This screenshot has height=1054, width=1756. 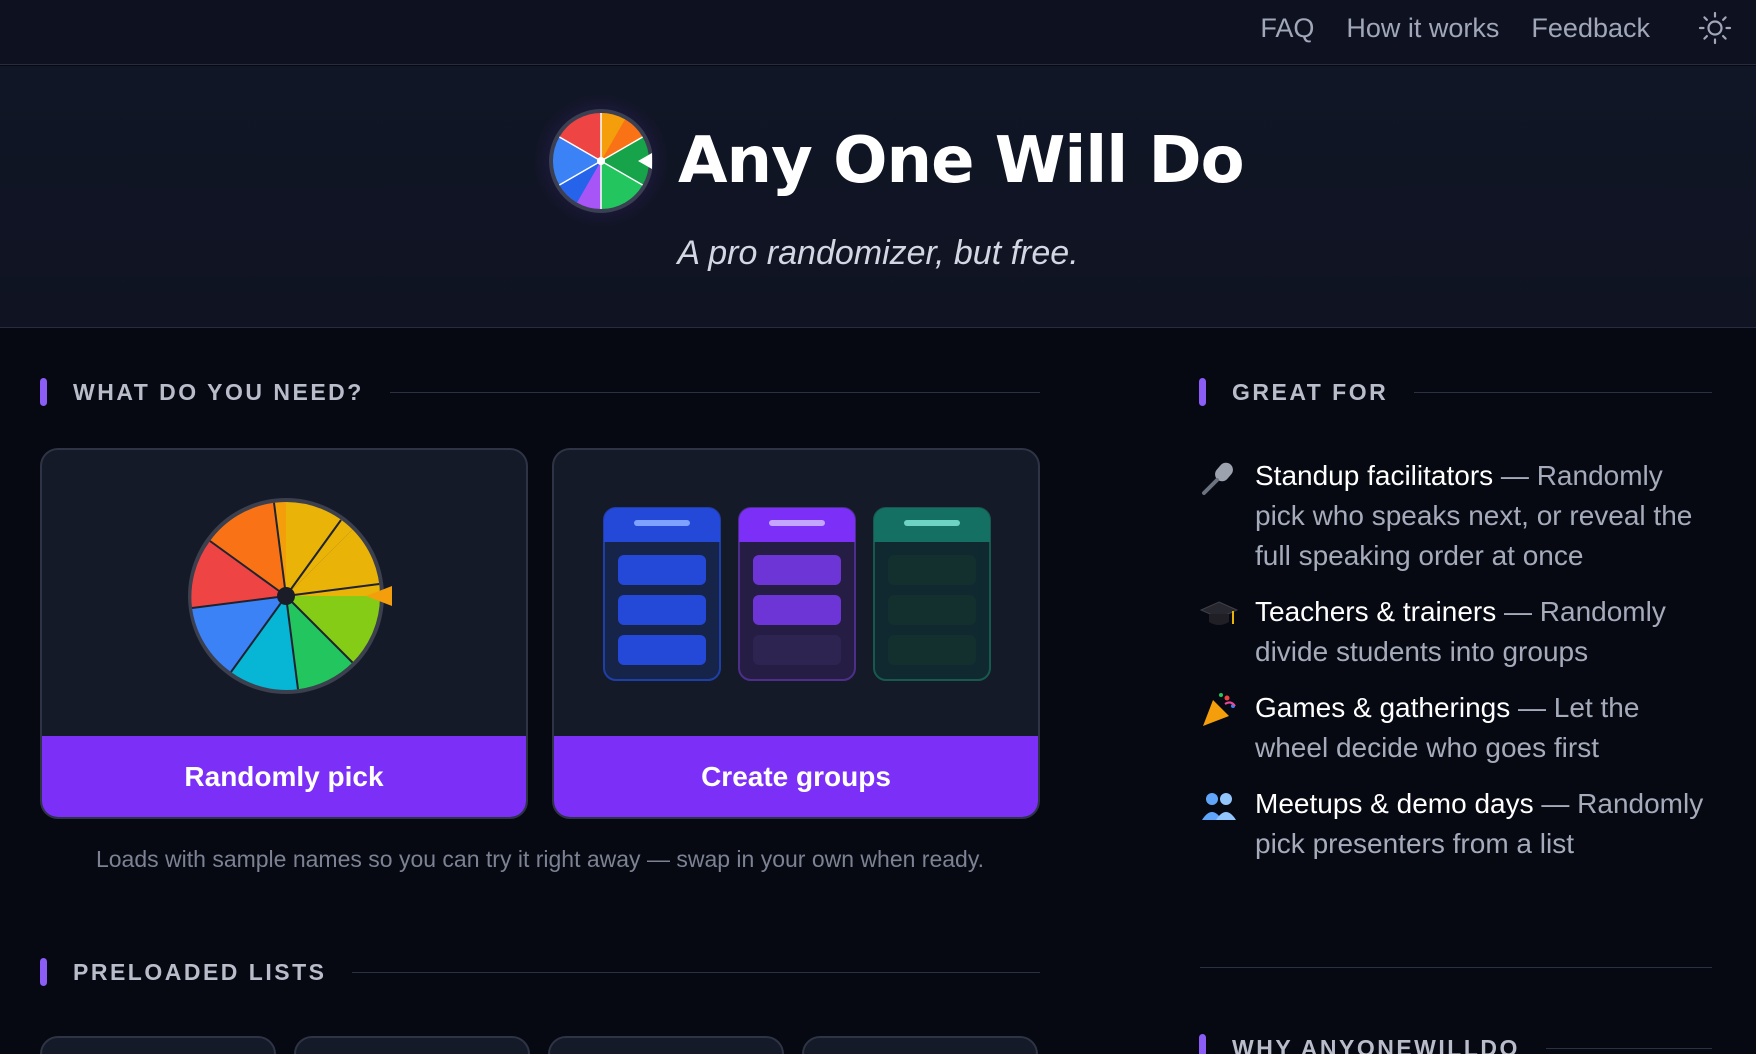 What do you see at coordinates (1456, 967) in the screenshot?
I see `right-column-divider` at bounding box center [1456, 967].